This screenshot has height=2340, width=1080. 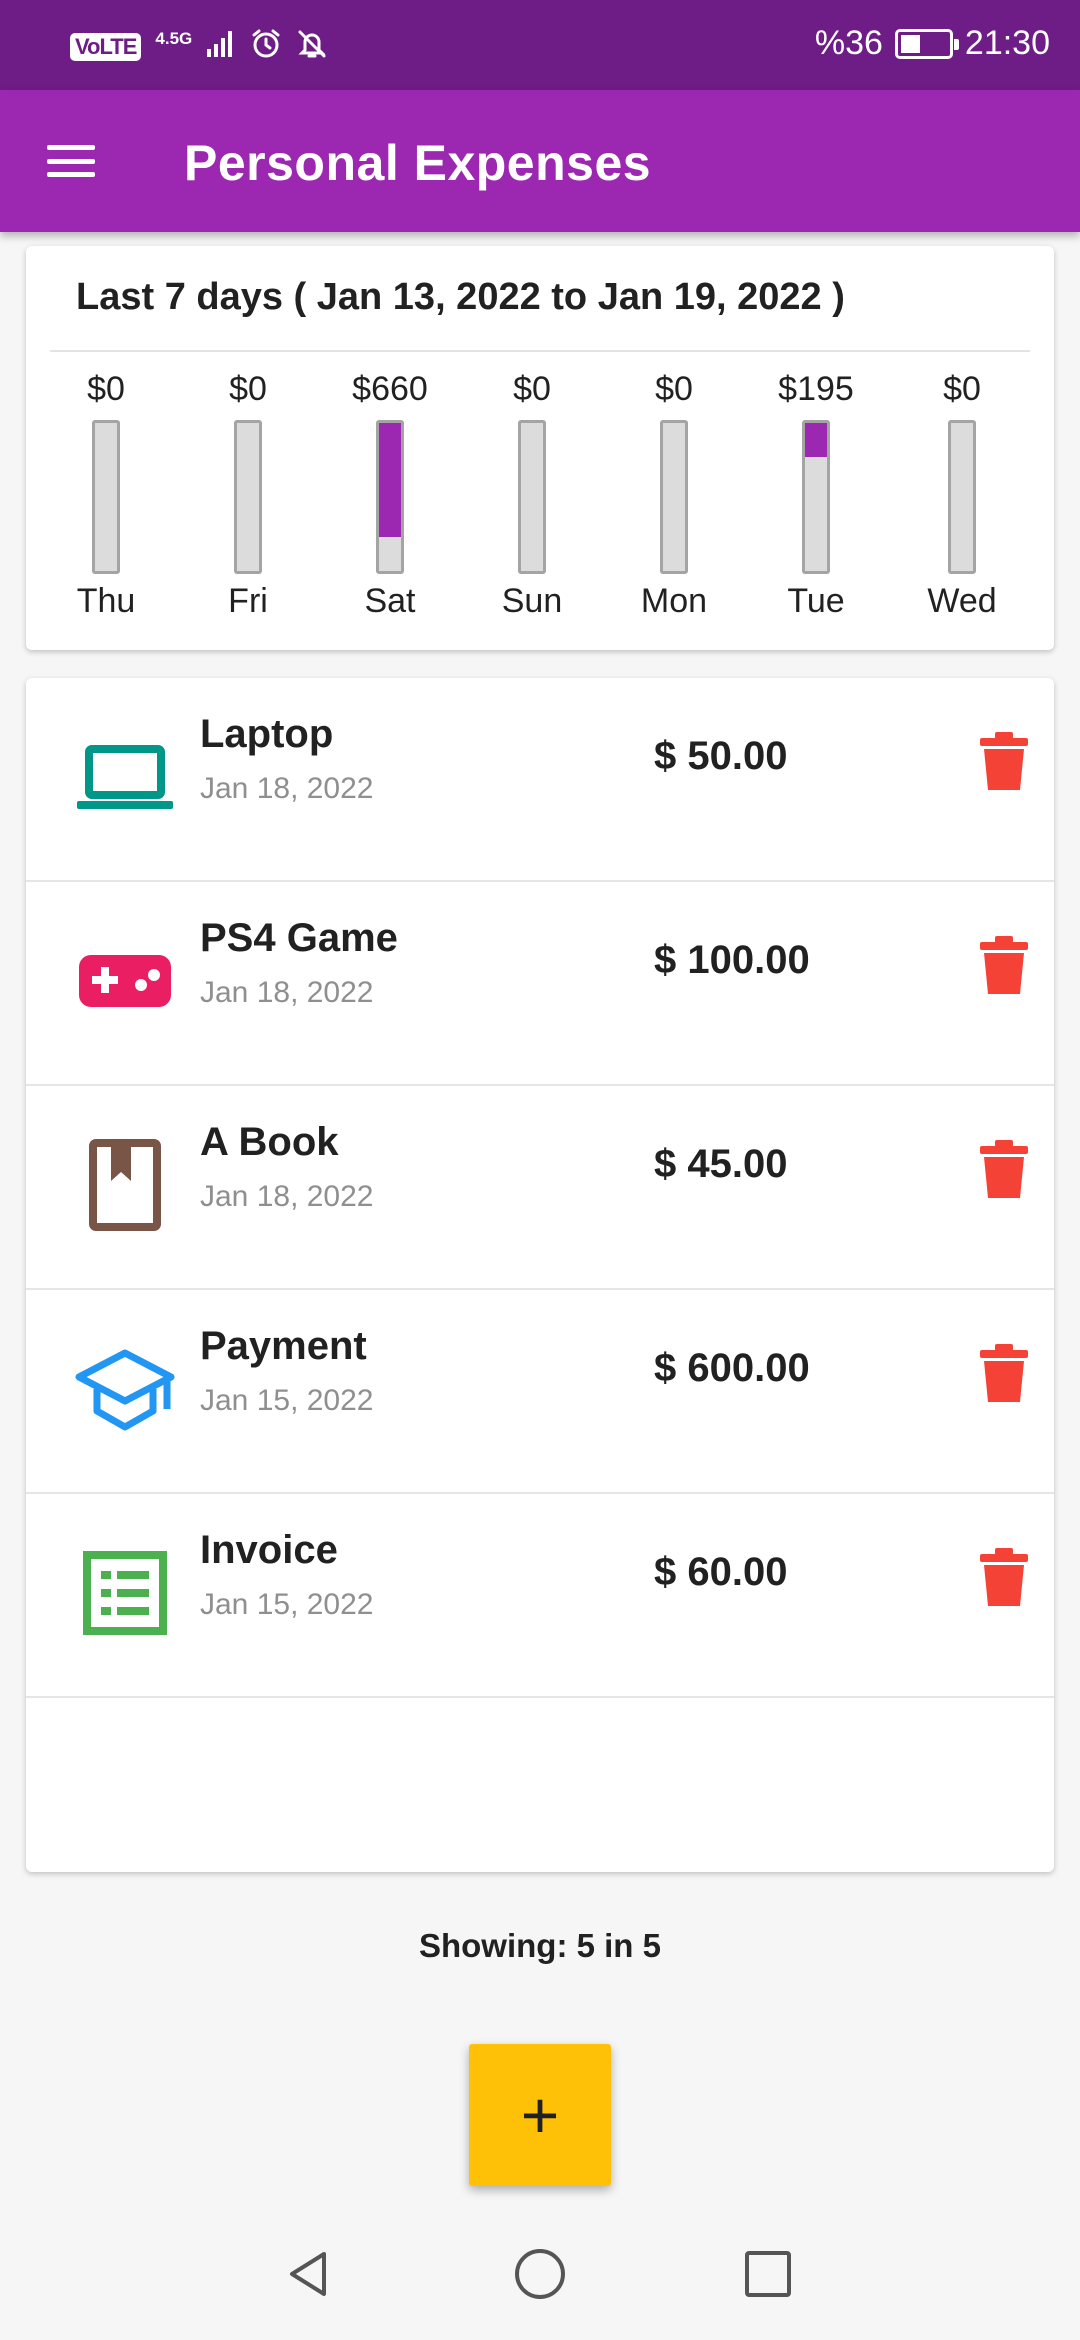 I want to click on transaction-title: Laptop, so click(x=267, y=734).